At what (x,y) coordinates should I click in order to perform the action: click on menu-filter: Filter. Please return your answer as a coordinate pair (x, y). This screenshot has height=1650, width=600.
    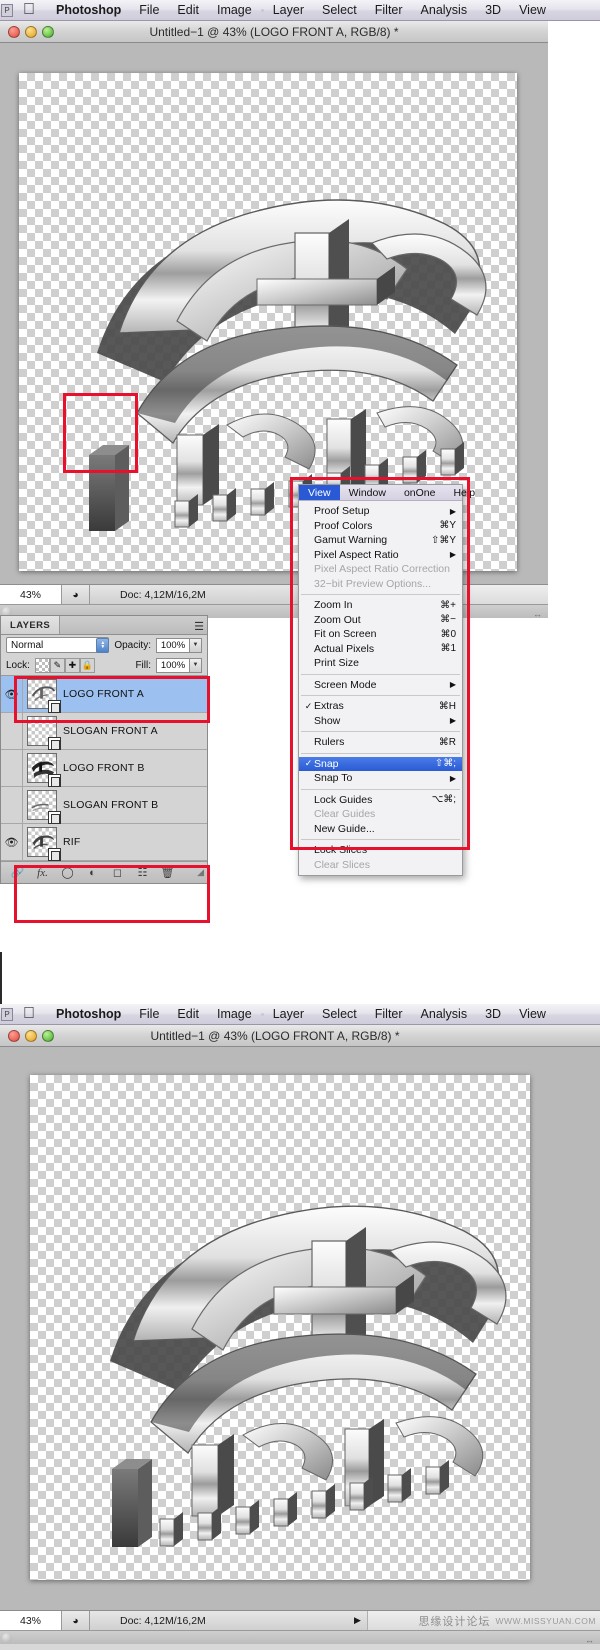
    Looking at the image, I should click on (389, 1014).